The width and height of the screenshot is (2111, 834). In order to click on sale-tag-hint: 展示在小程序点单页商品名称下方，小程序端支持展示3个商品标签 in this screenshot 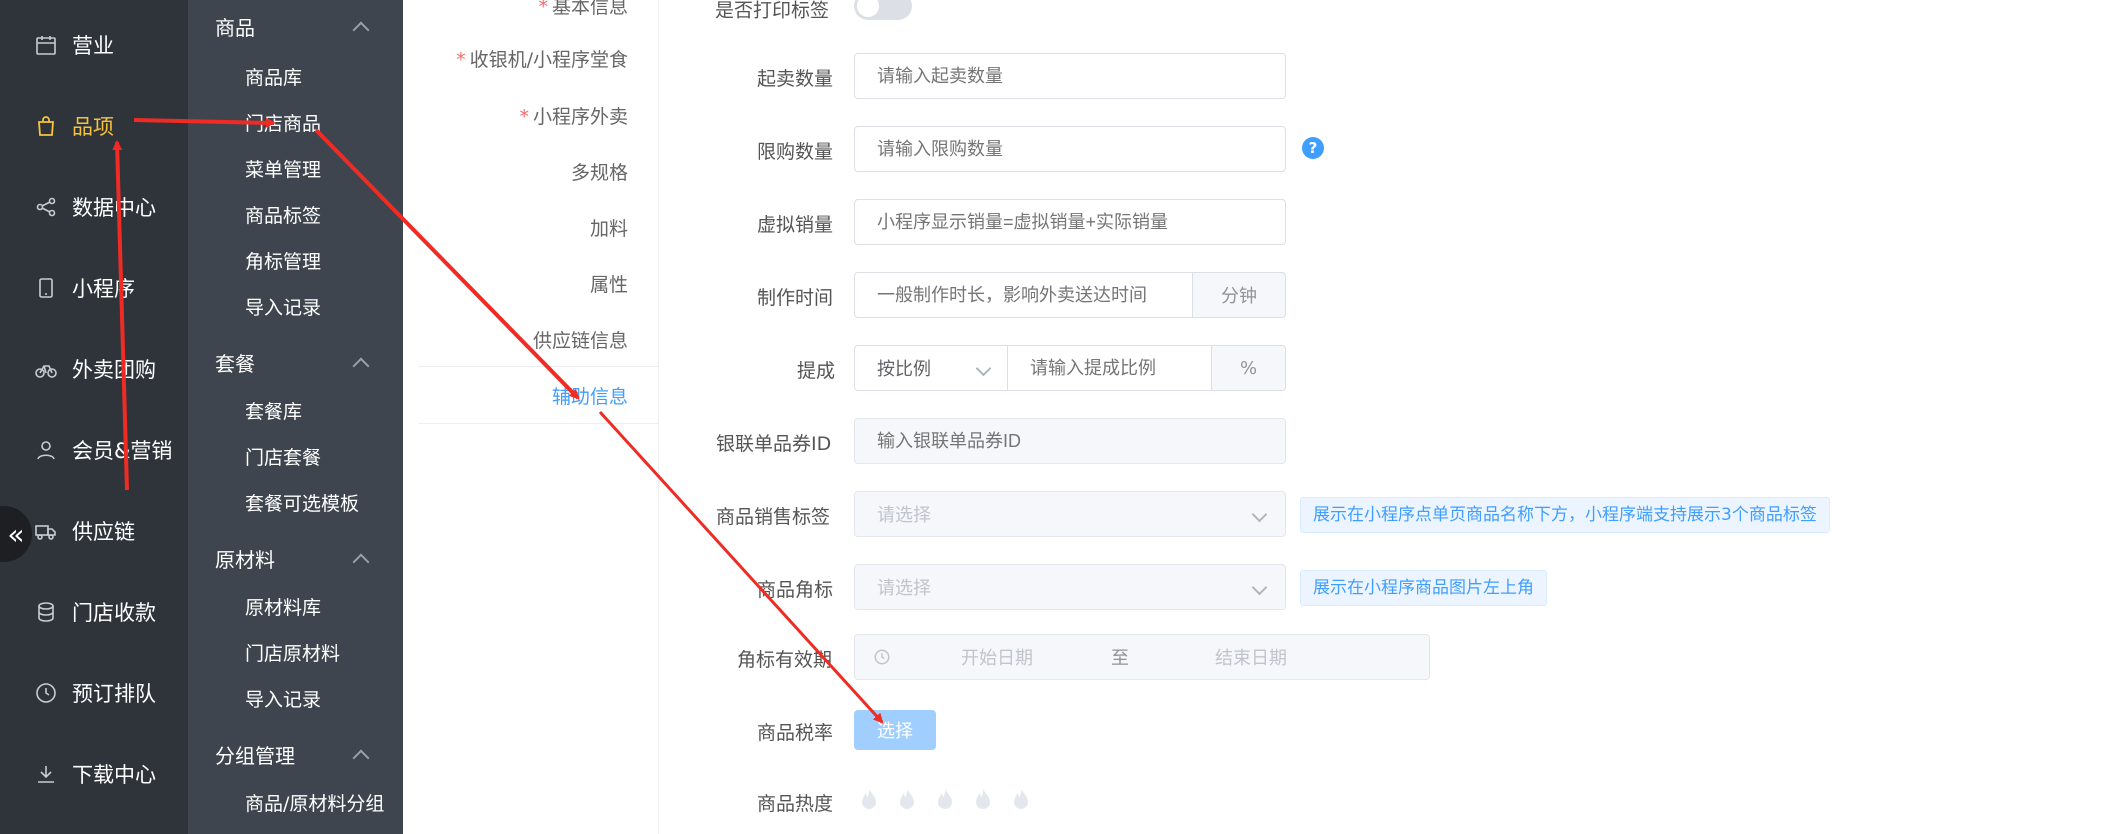, I will do `click(1565, 515)`.